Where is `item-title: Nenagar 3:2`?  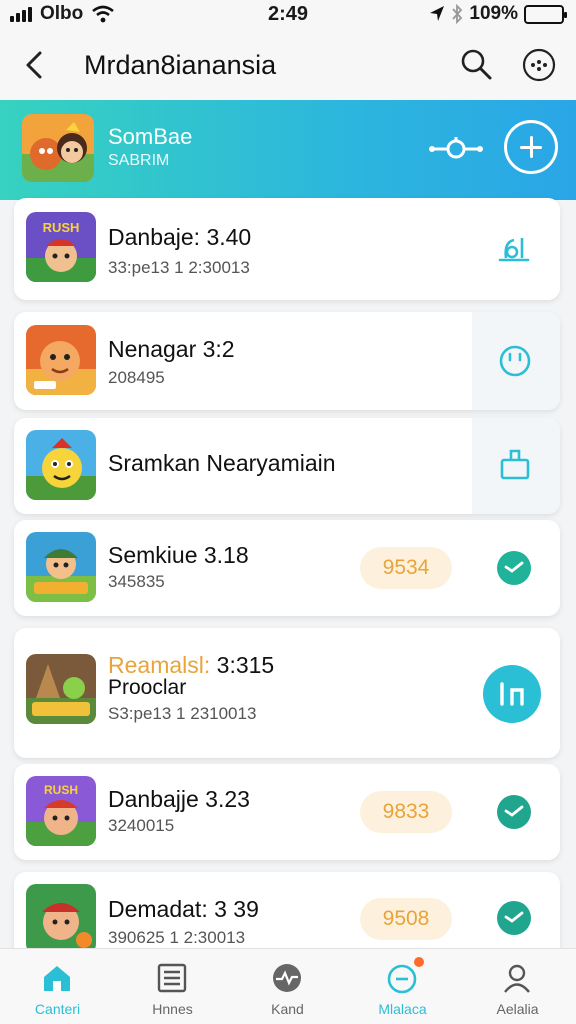
item-title: Nenagar 3:2 is located at coordinates (171, 349).